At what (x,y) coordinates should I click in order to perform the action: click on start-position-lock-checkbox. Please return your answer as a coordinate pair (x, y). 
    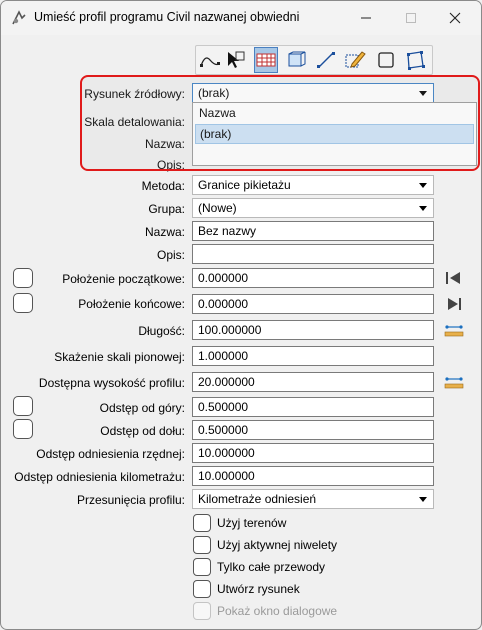
    Looking at the image, I should click on (23, 278).